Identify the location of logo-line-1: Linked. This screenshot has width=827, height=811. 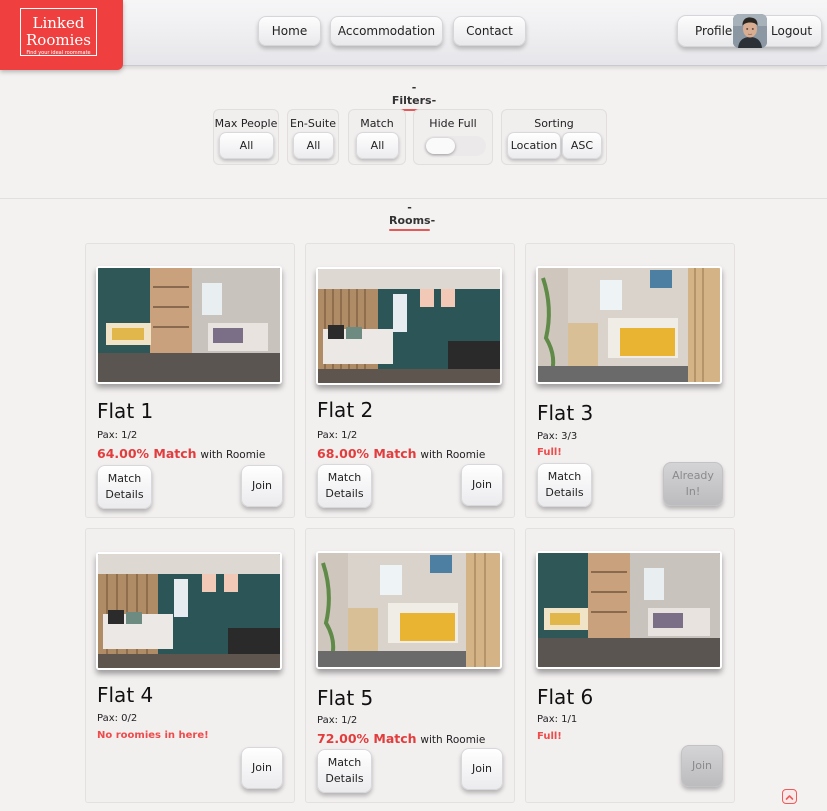
(58, 23).